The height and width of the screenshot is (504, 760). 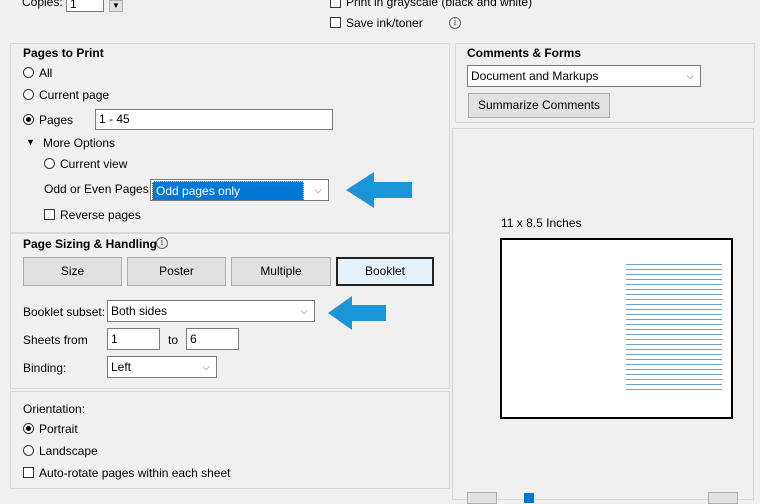 I want to click on current-view-label: Current view, so click(x=94, y=164).